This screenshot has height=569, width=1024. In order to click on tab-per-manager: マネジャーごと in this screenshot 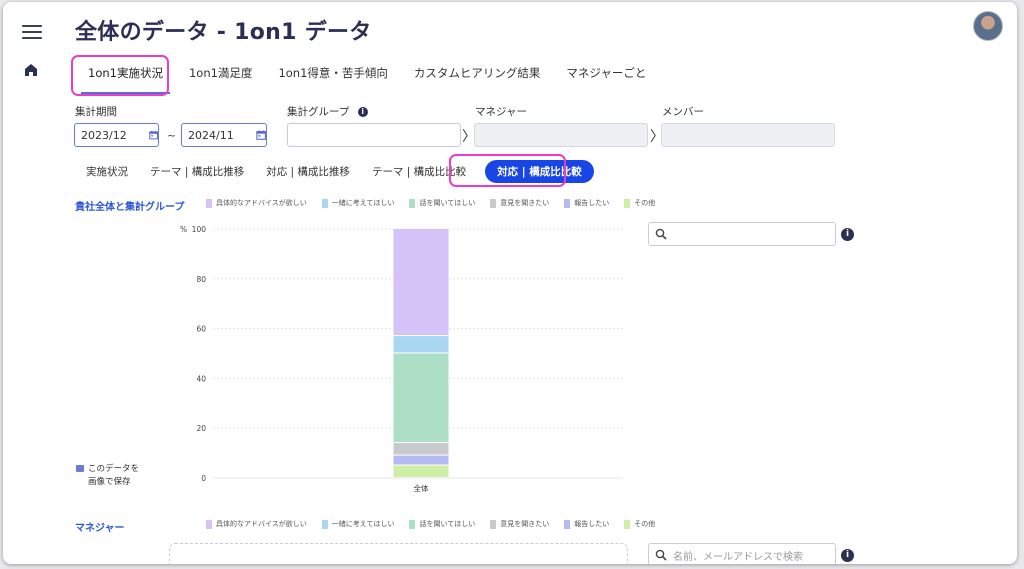, I will do `click(606, 75)`.